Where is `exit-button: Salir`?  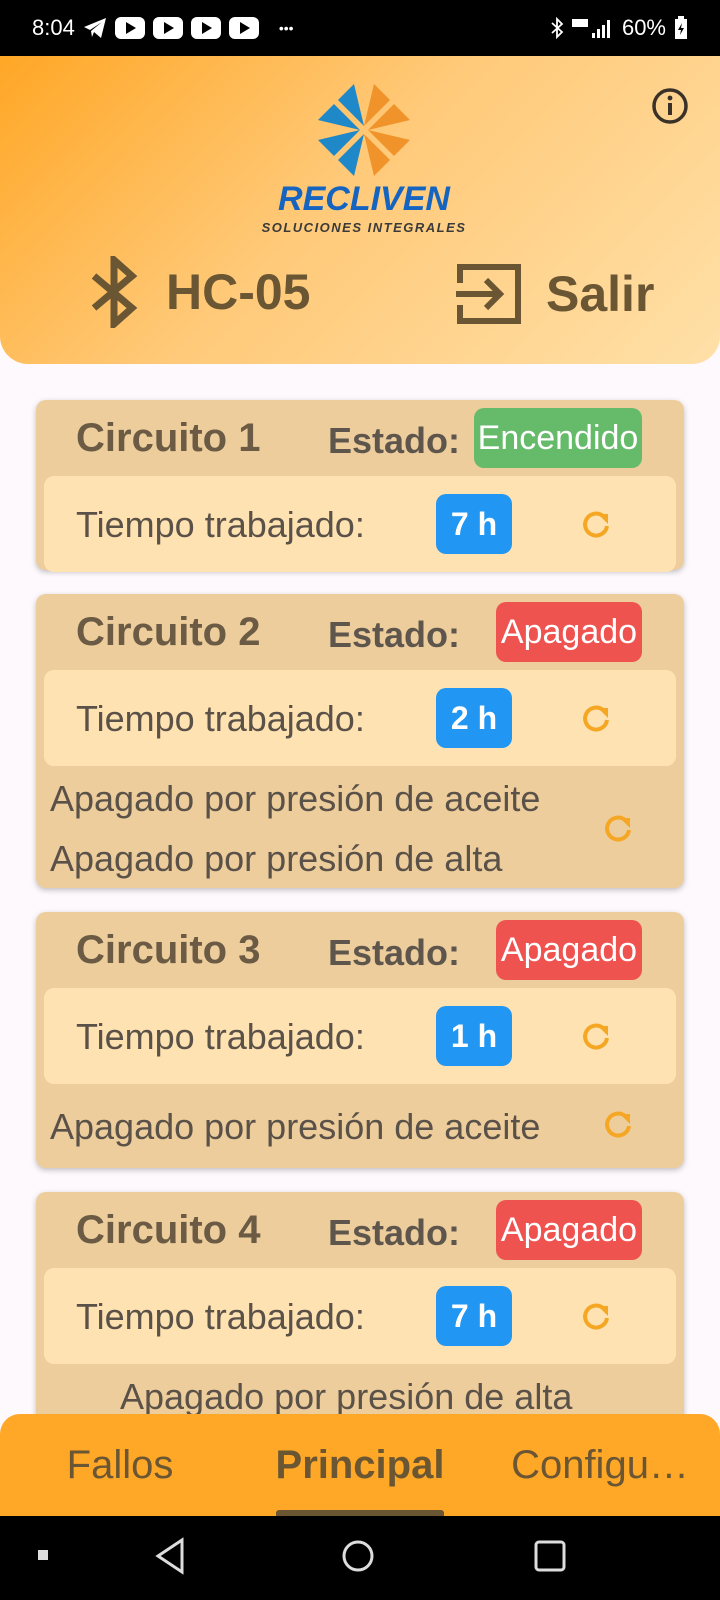 exit-button: Salir is located at coordinates (555, 294).